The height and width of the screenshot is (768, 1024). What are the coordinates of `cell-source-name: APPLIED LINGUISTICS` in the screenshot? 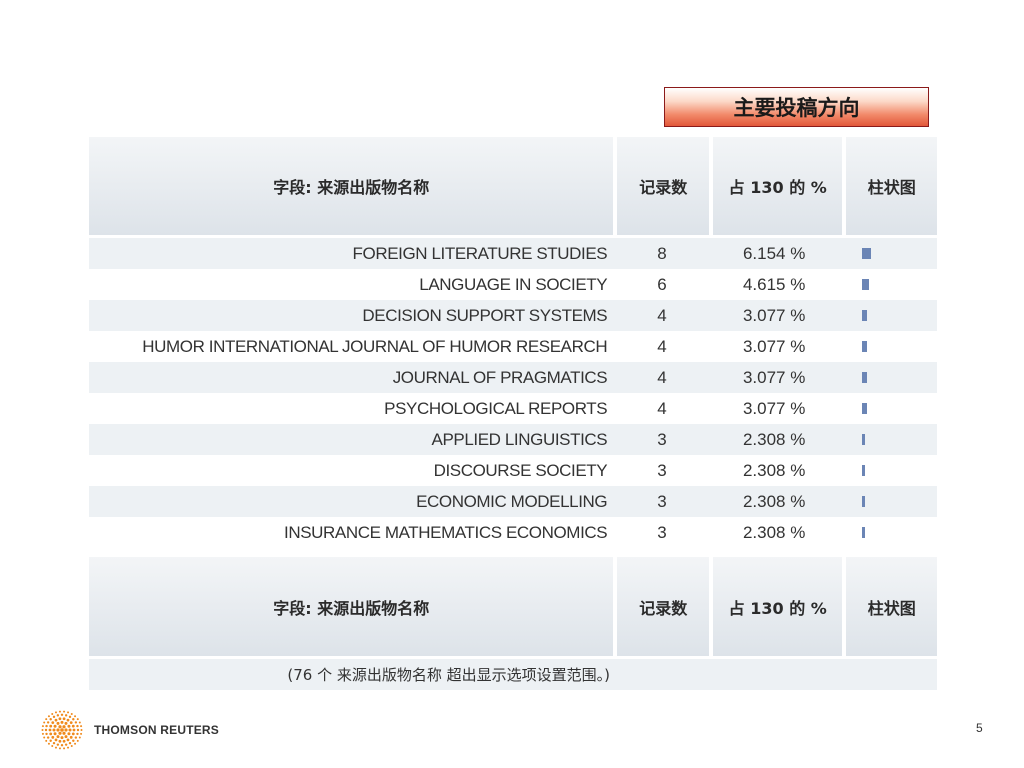 It's located at (519, 439).